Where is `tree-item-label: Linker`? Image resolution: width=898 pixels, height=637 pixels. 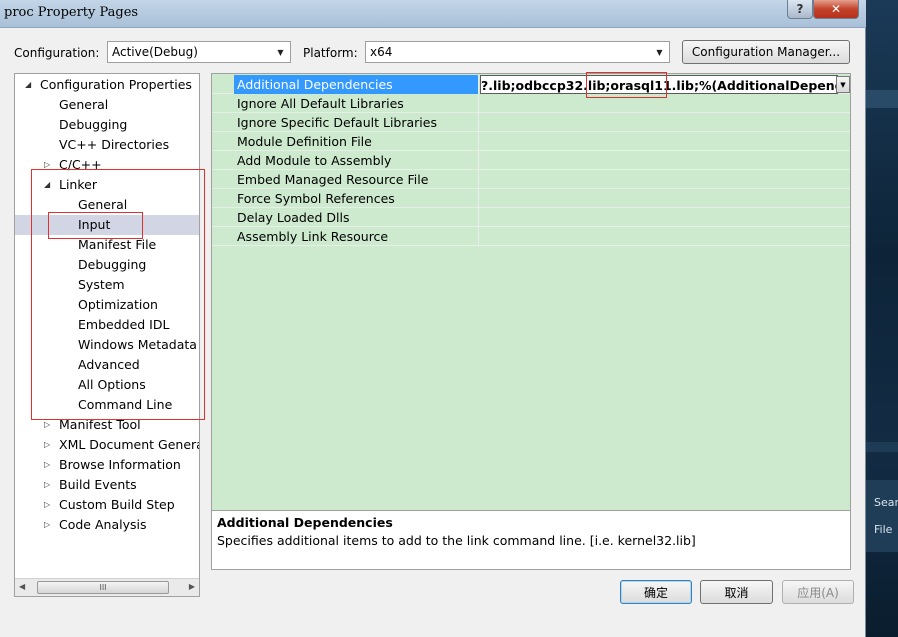 tree-item-label: Linker is located at coordinates (78, 184).